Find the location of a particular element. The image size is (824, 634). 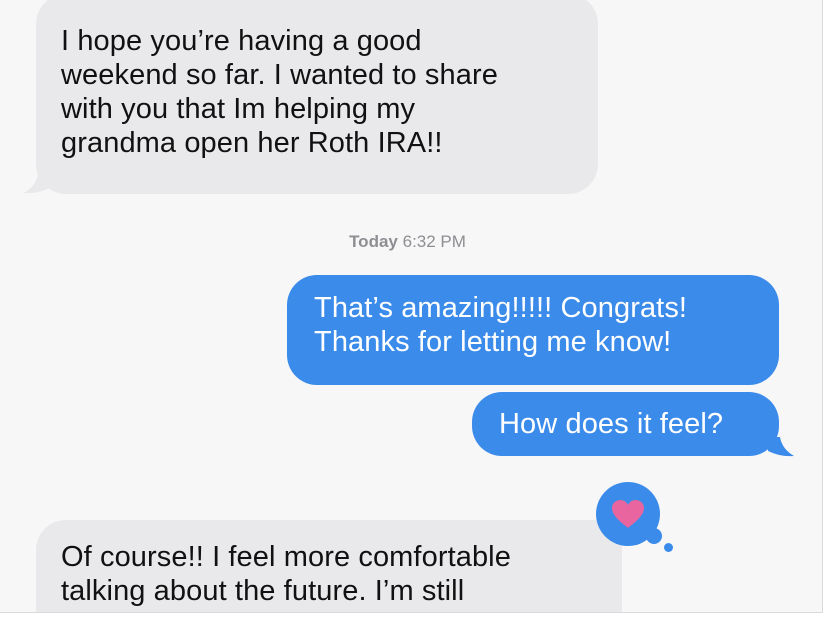

message-text-line: Thanks for letting me know! is located at coordinates (493, 342).